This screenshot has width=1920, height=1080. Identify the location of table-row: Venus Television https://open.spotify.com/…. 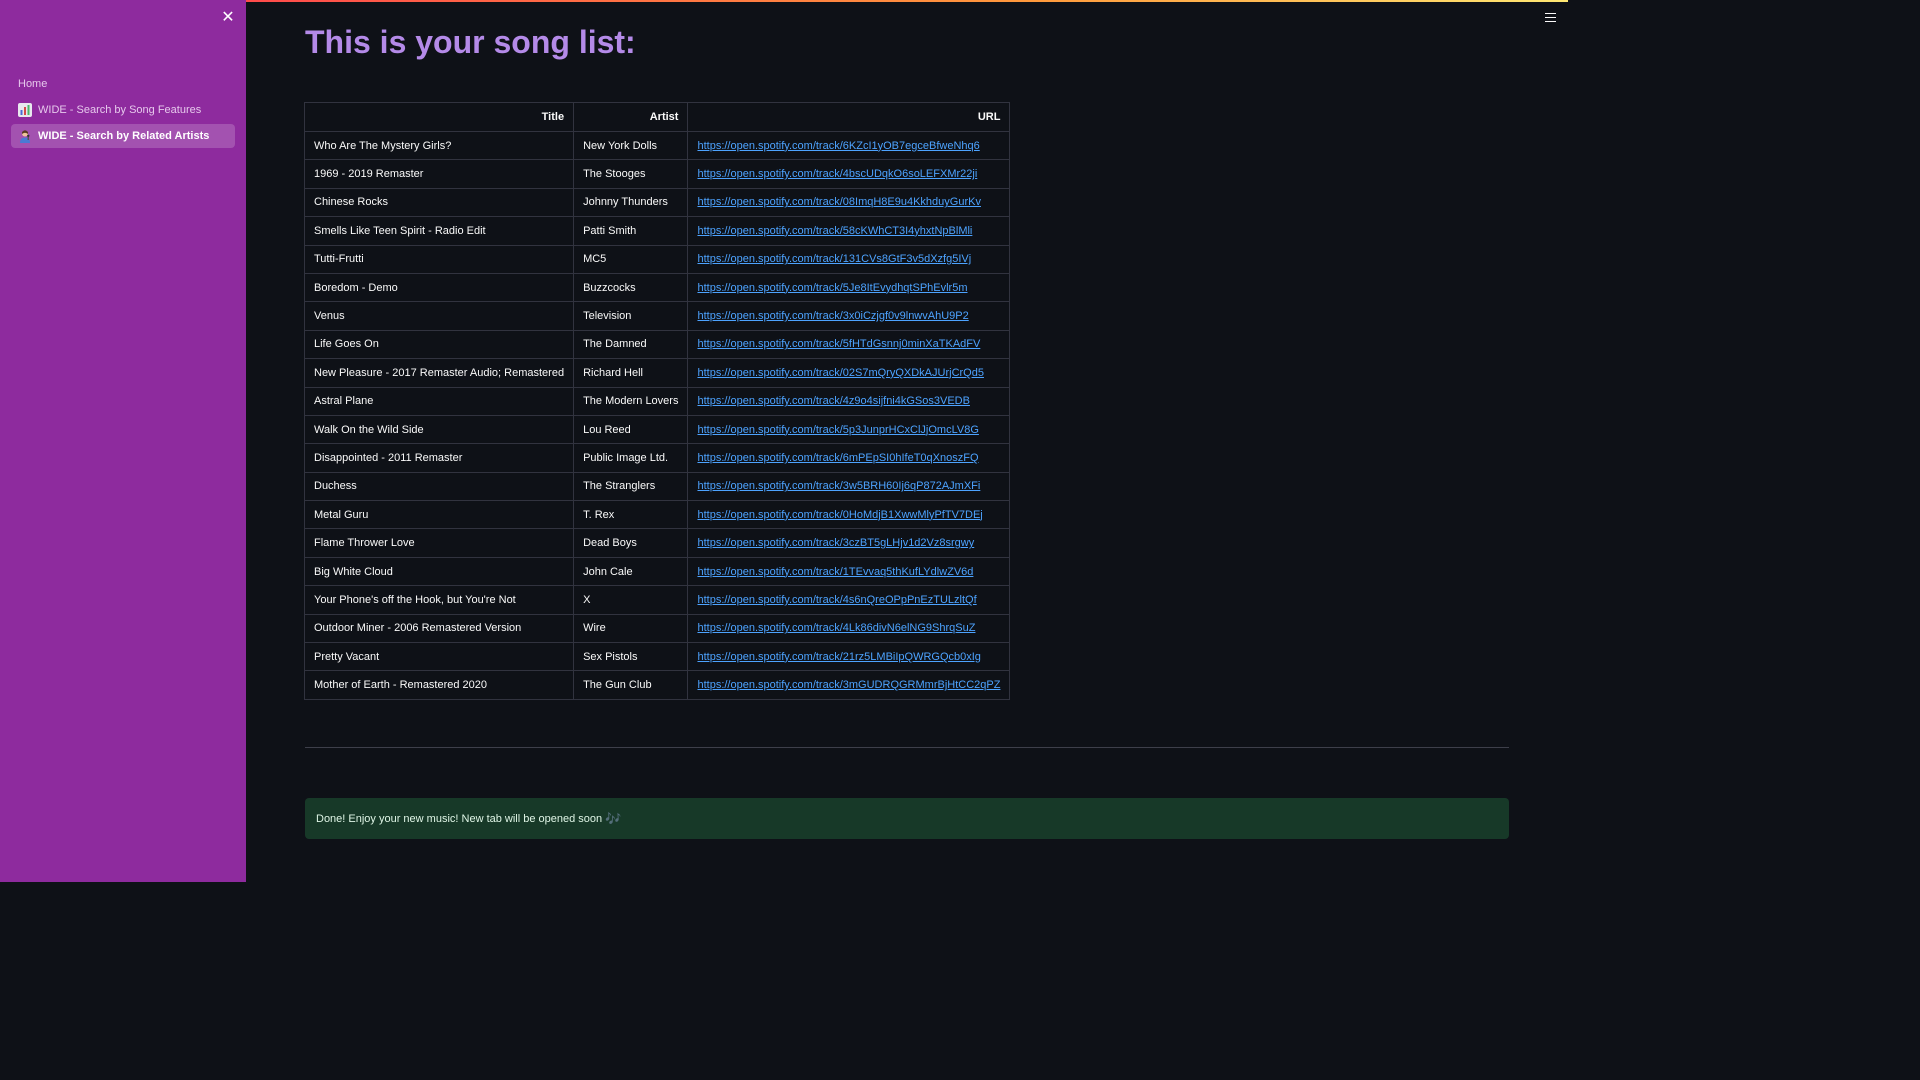
(657, 316).